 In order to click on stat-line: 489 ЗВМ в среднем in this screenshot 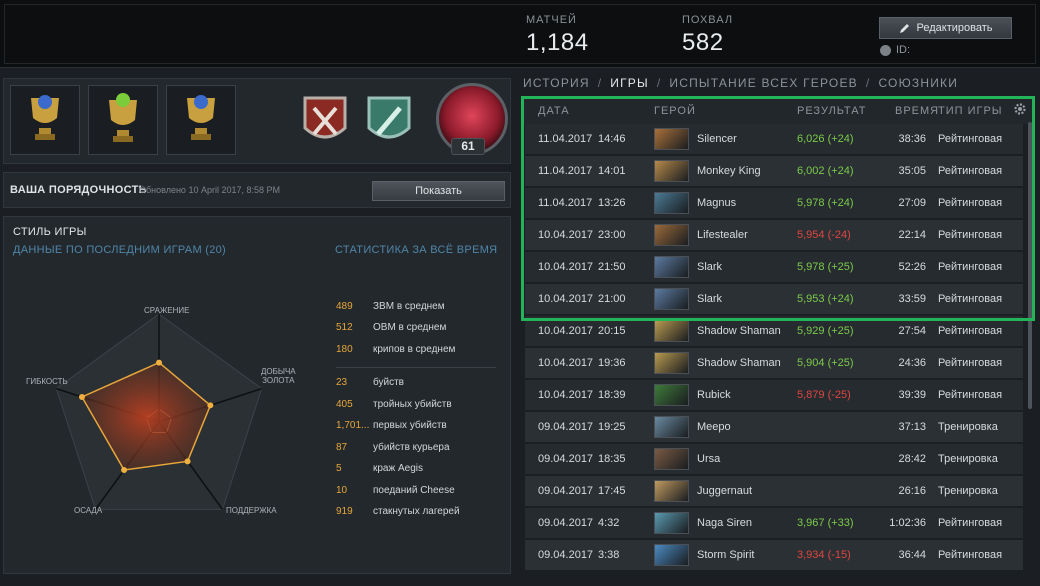, I will do `click(390, 306)`.